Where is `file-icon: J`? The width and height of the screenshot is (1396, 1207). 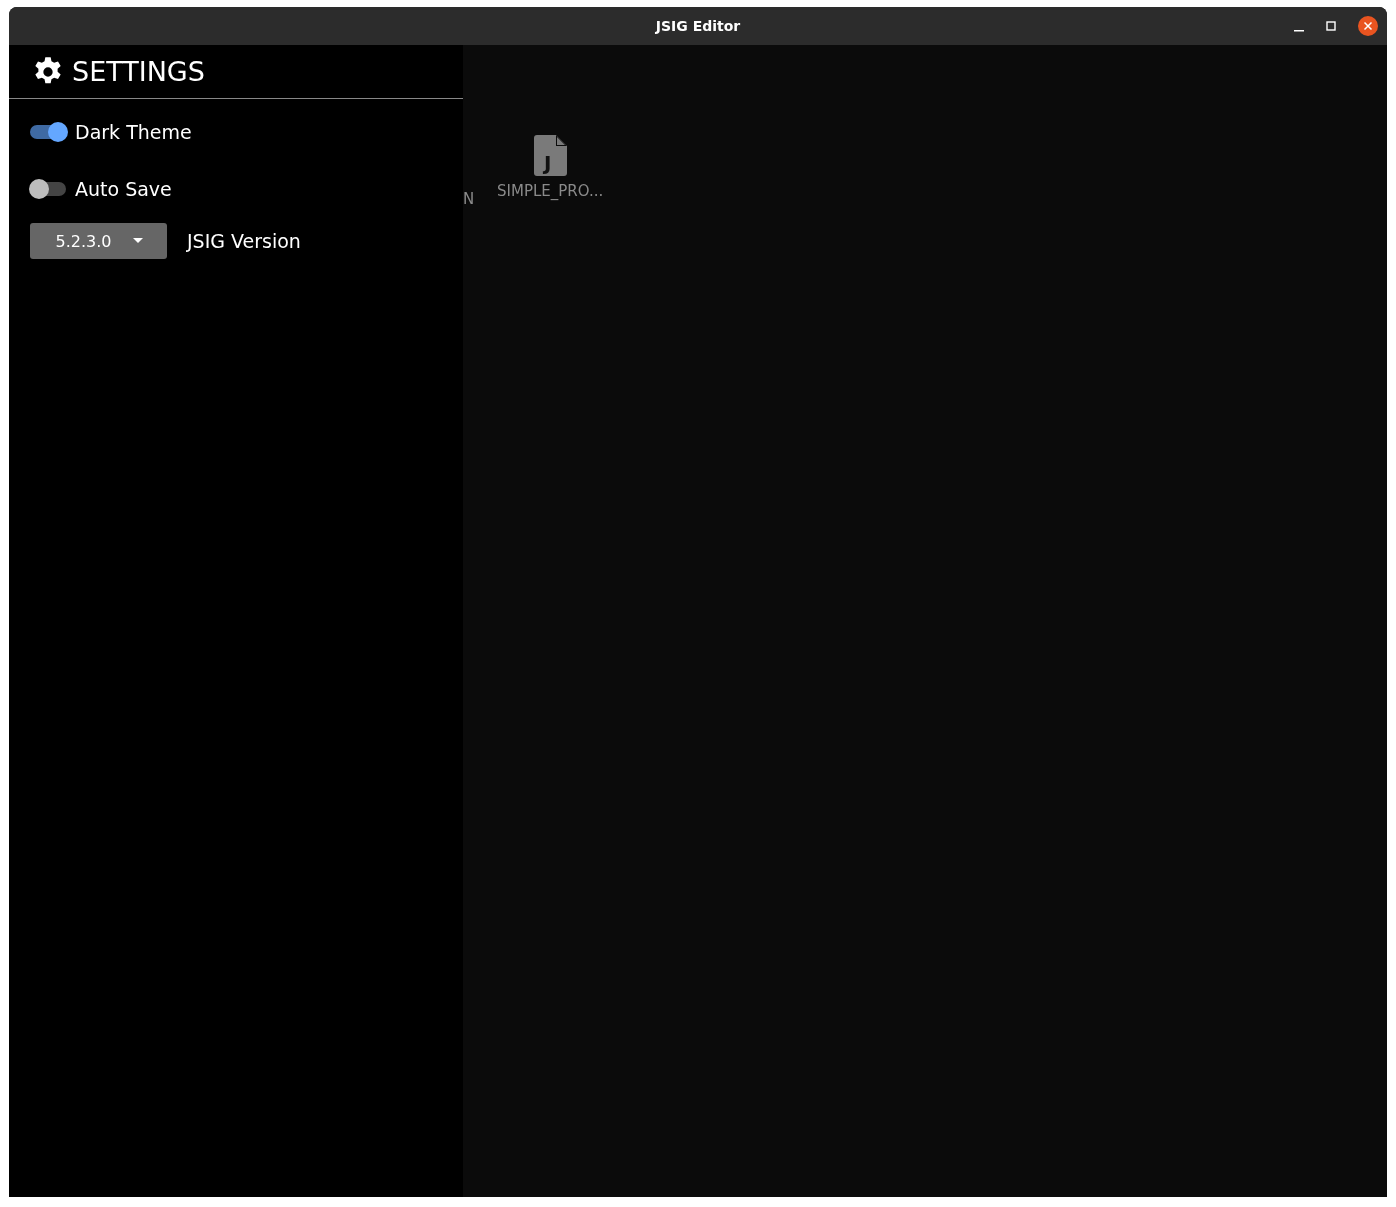
file-icon: J is located at coordinates (550, 155).